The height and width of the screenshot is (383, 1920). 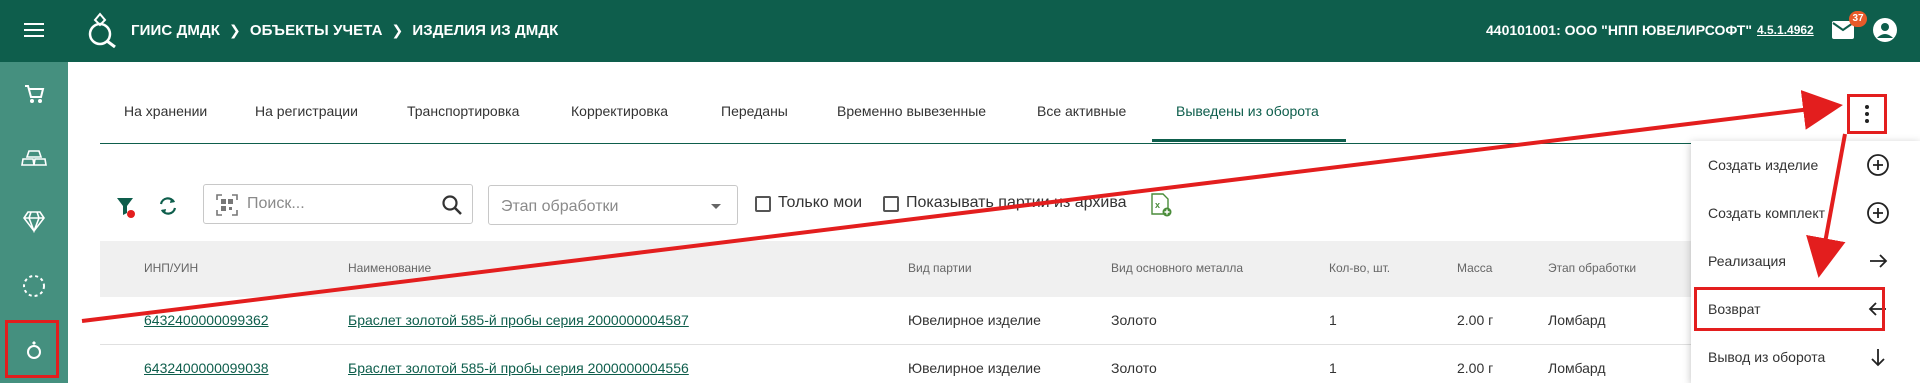 What do you see at coordinates (175, 30) in the screenshot?
I see `breadcrumb-root: ГИИС ДМДК` at bounding box center [175, 30].